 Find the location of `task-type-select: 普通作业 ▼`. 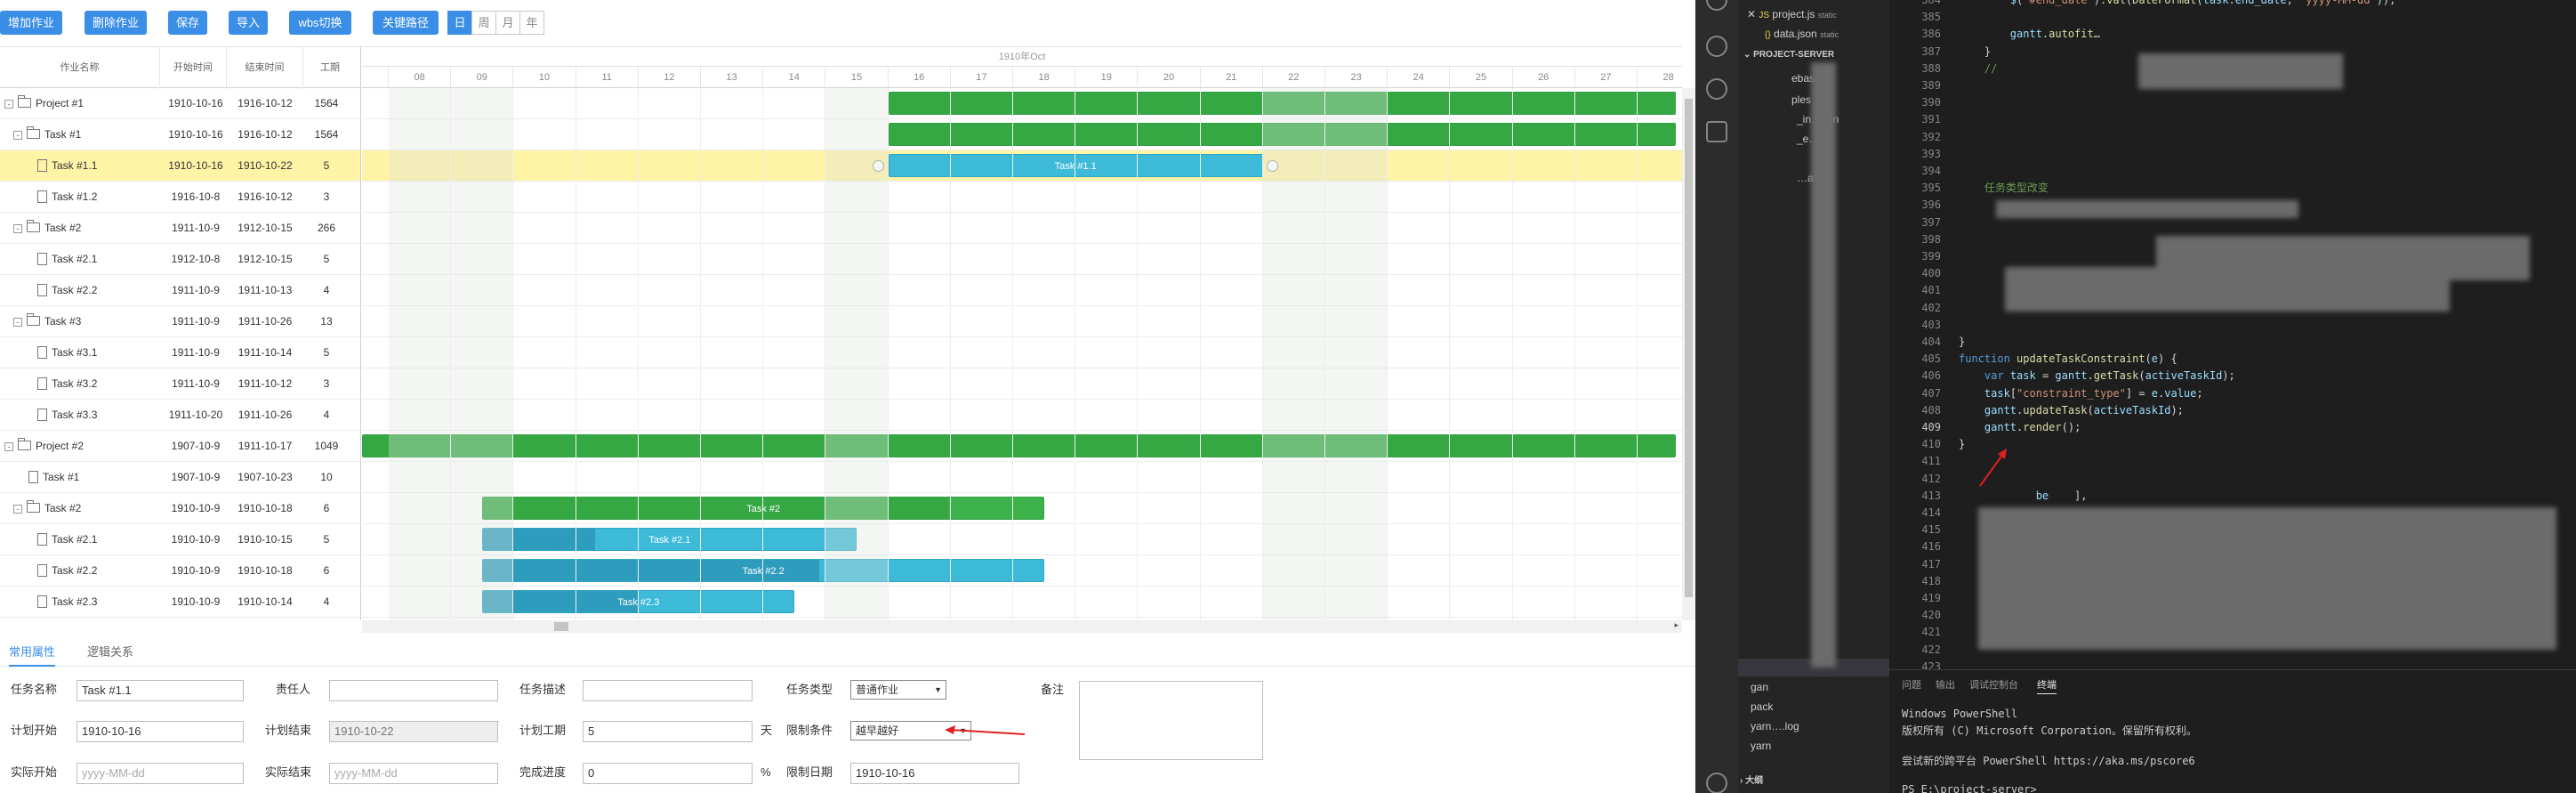

task-type-select: 普通作业 ▼ is located at coordinates (898, 690).